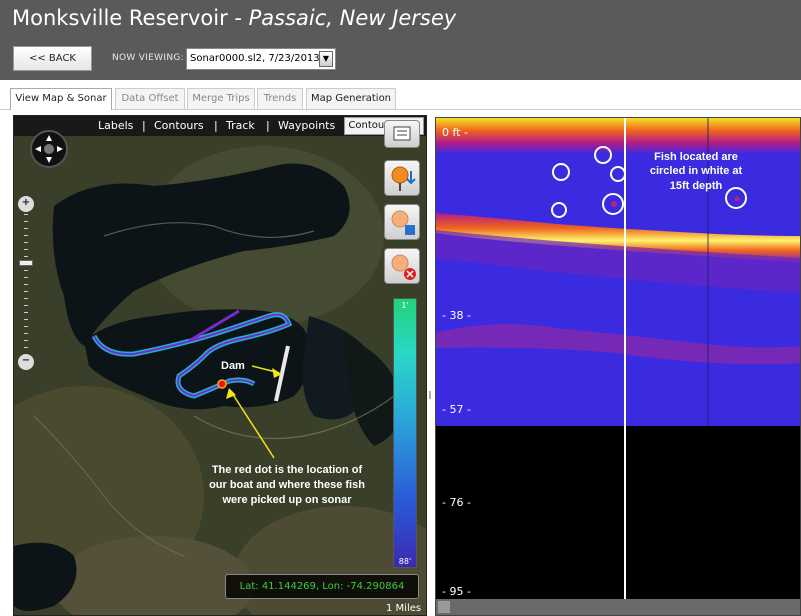 The image size is (801, 616). I want to click on latlon-readout: Lat: 41.144269, Lon: -74.290864, so click(322, 586).